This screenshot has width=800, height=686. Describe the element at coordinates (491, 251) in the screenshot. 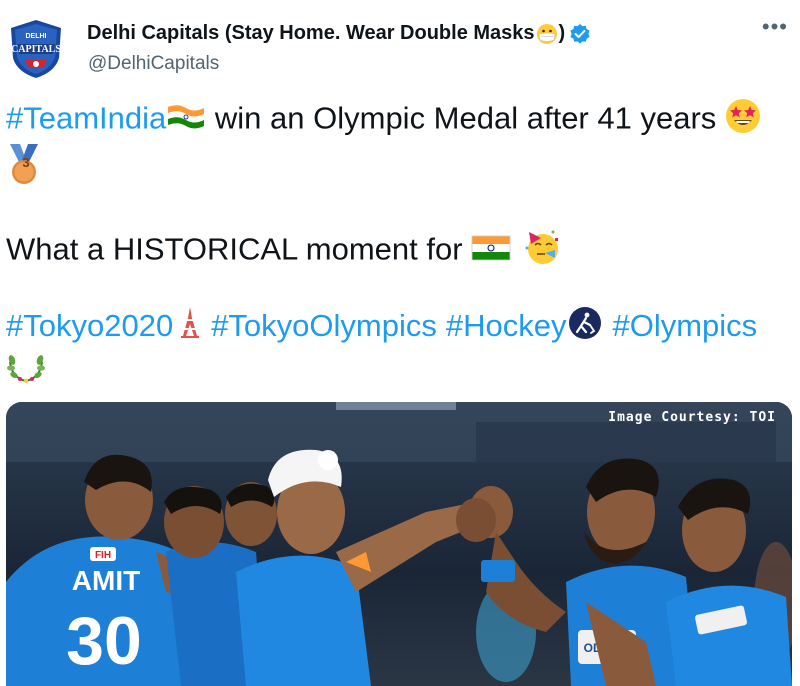

I see `india-flag-icon` at that location.